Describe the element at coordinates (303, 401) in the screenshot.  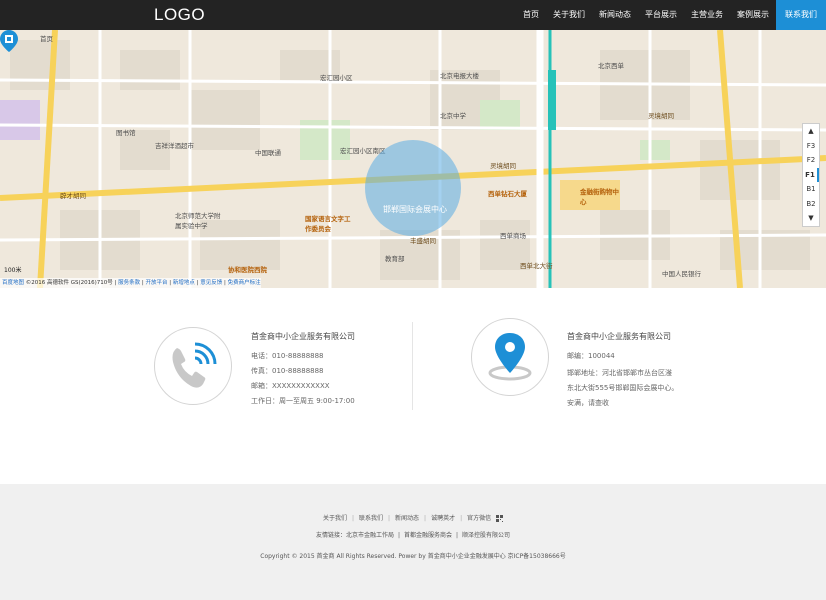
I see `working-hours: 工作日：周一至周五 9:00-17:00` at that location.